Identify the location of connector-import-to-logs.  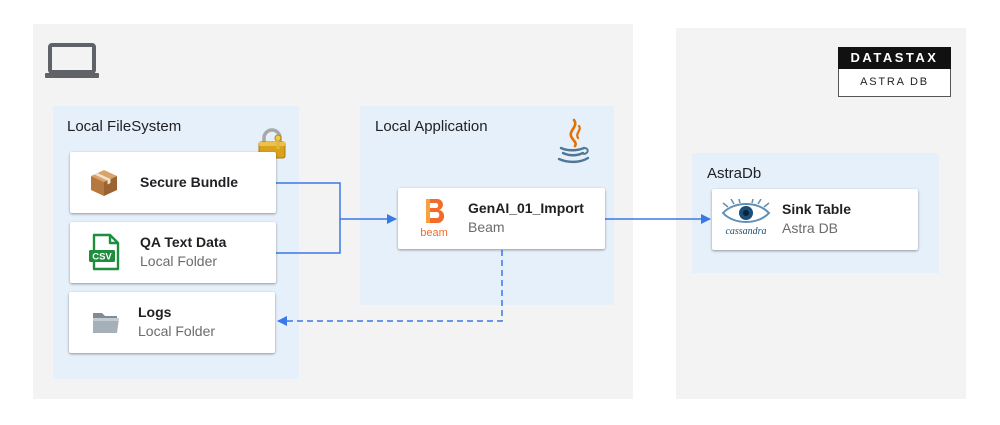
(390, 288).